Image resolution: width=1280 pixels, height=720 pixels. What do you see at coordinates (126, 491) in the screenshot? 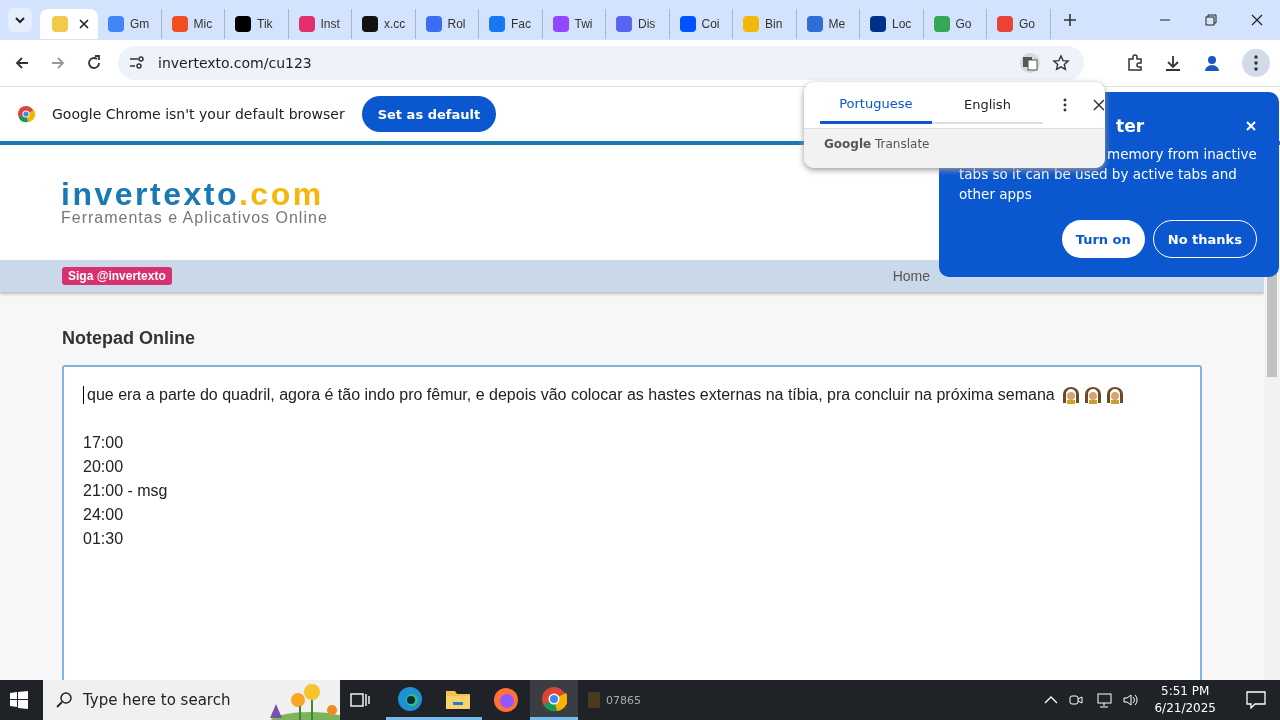
I see `note-text: 21:00 - msg` at bounding box center [126, 491].